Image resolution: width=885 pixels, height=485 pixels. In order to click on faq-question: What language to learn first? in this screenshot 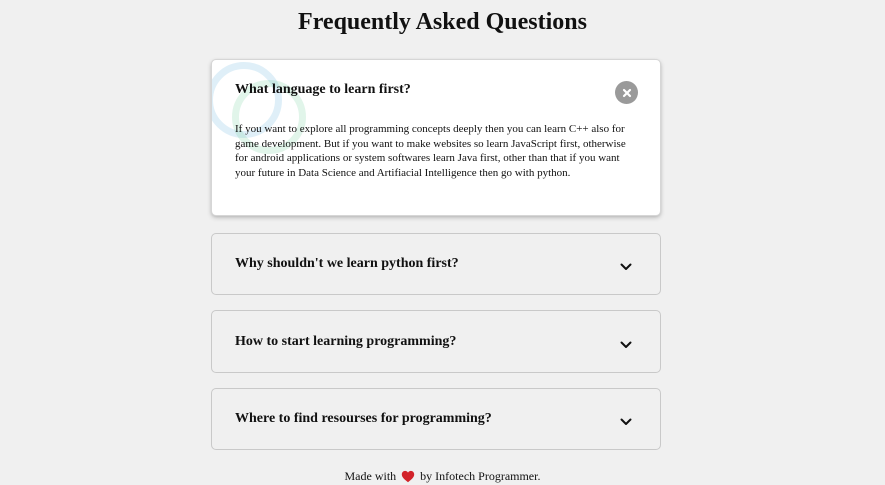, I will do `click(323, 89)`.